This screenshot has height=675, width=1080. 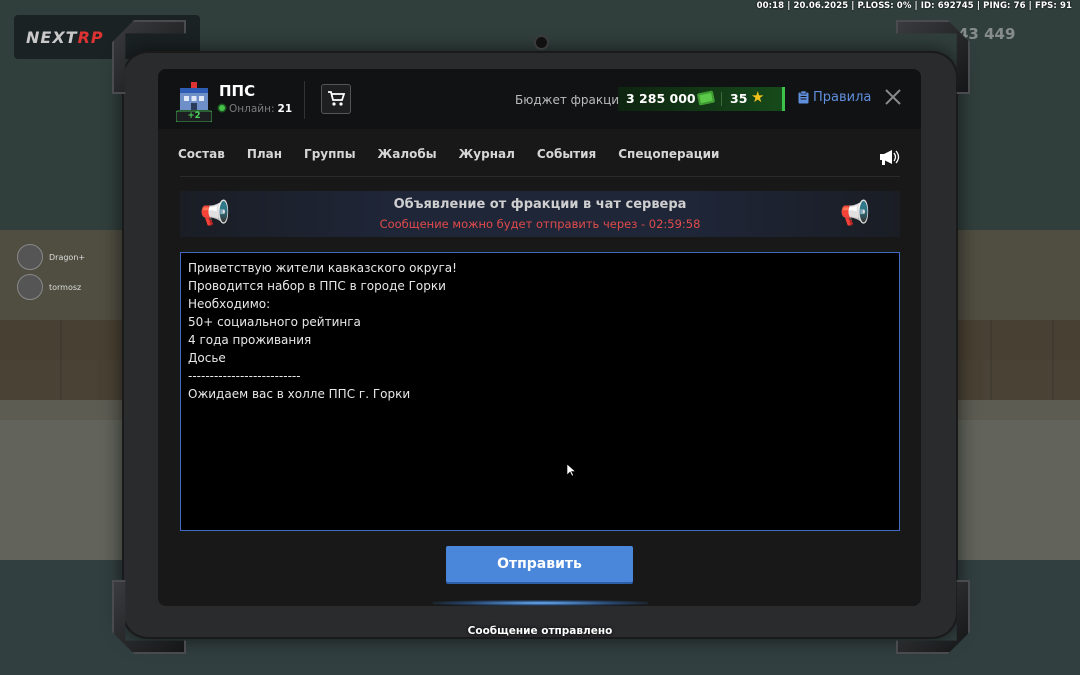 I want to click on tab-journal: Журнал, so click(x=487, y=154).